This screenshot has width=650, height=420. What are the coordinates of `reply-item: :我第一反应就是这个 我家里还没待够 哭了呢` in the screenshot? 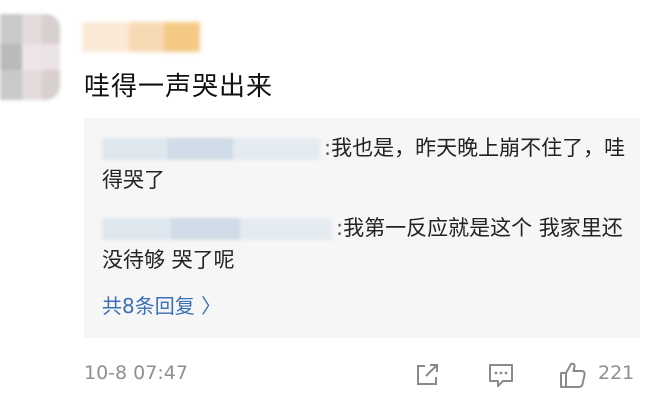 It's located at (367, 244).